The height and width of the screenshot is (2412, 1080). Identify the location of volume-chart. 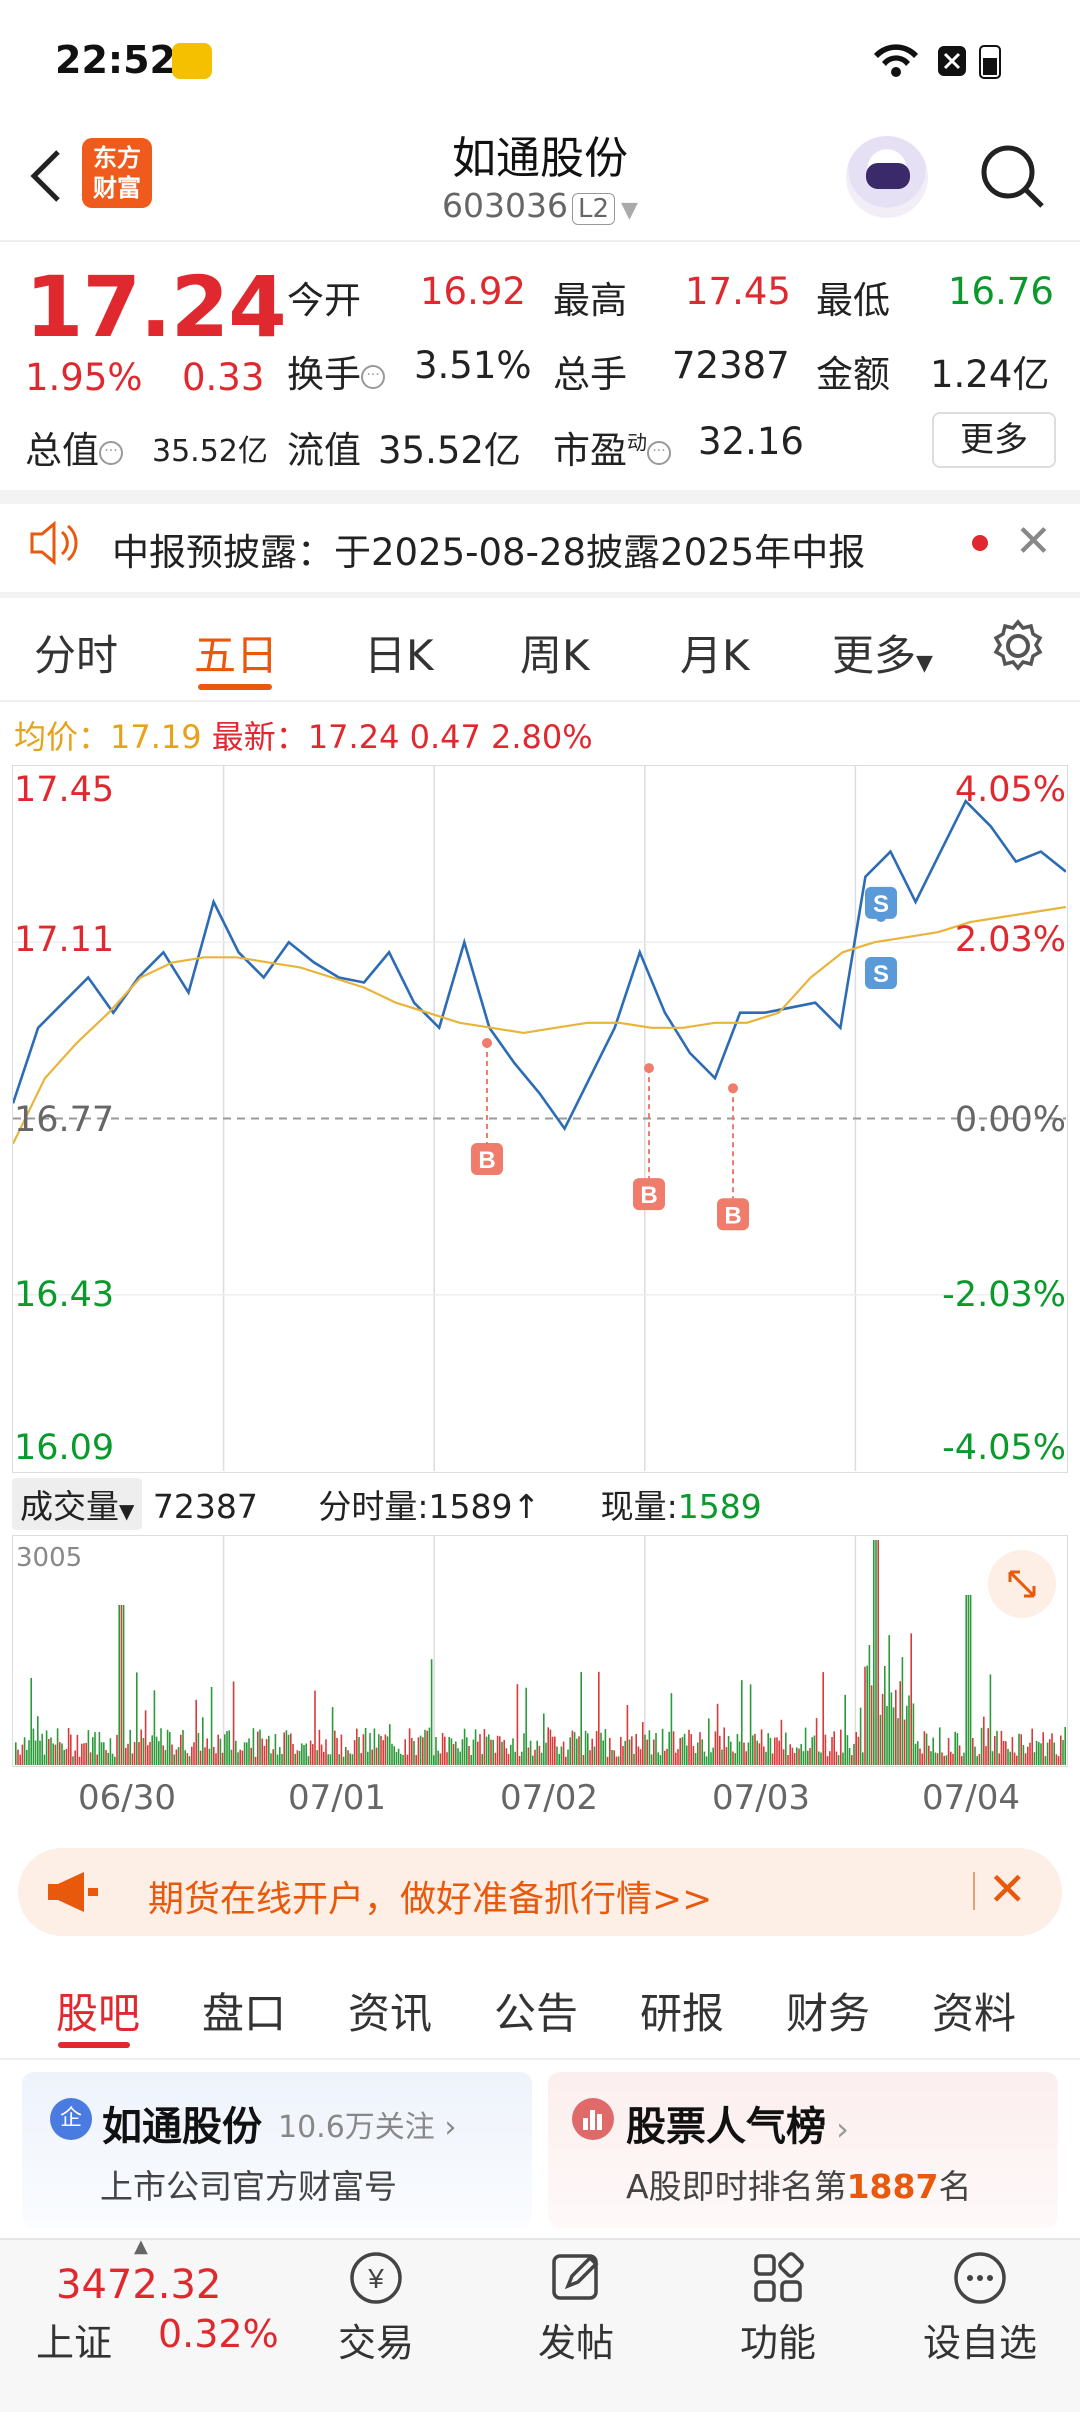
(540, 1651).